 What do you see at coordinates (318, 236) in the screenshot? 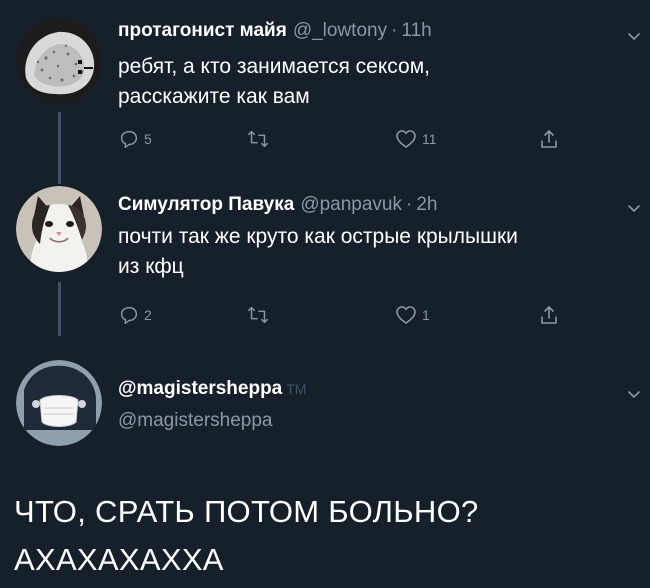
I see `tweet-text-line: почти так же круто как острые крылышки` at bounding box center [318, 236].